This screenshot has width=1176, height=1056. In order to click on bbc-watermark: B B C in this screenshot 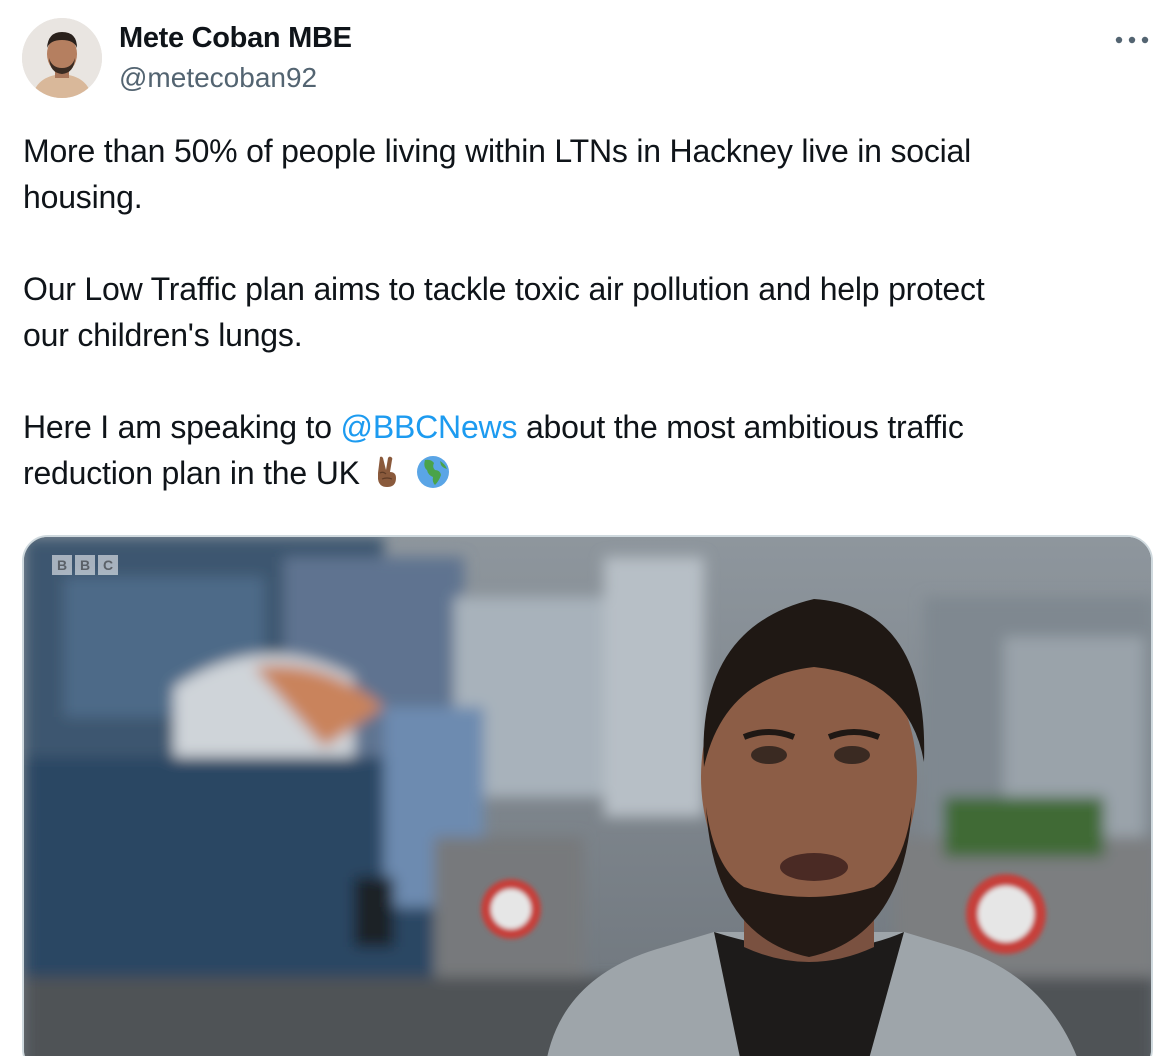, I will do `click(85, 565)`.